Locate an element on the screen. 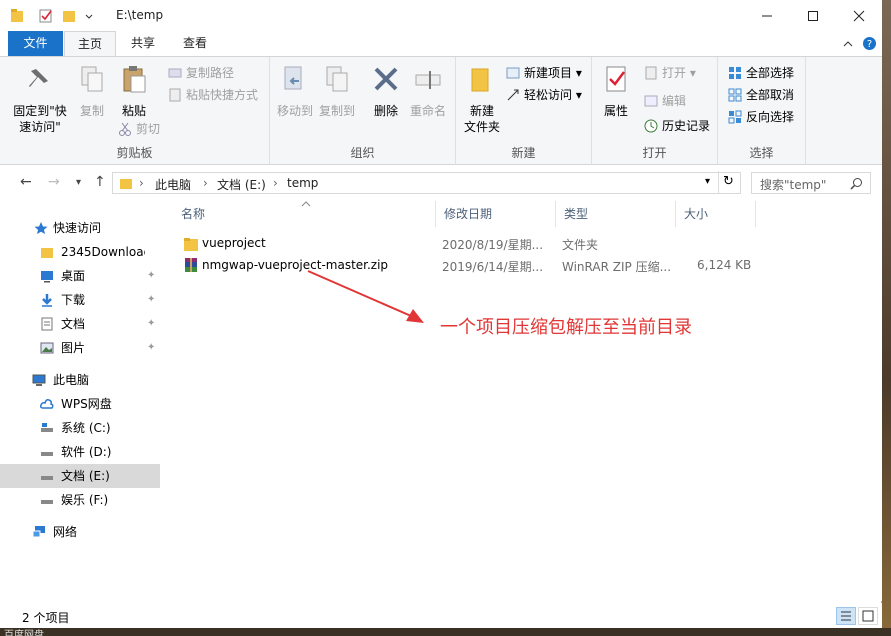 The height and width of the screenshot is (636, 891). breadcrumb-this-pc: 此电脑 is located at coordinates (173, 184).